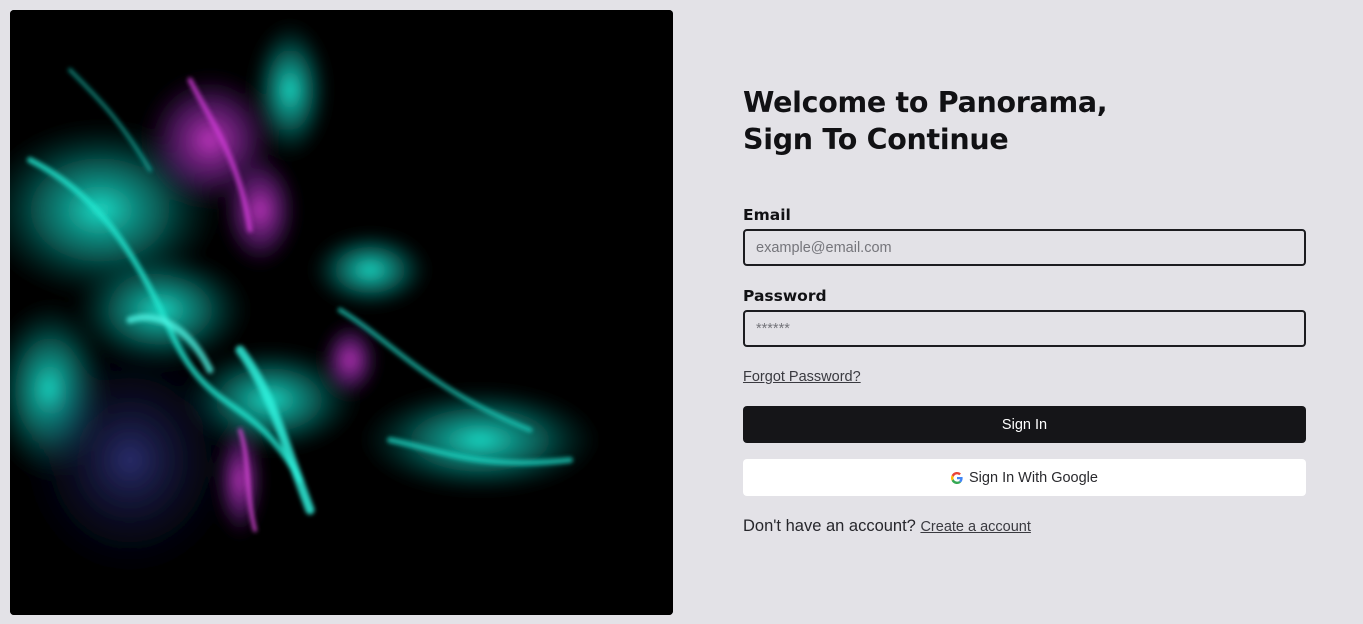  I want to click on signup-prompt: Don't have an account? Create a account, so click(1024, 526).